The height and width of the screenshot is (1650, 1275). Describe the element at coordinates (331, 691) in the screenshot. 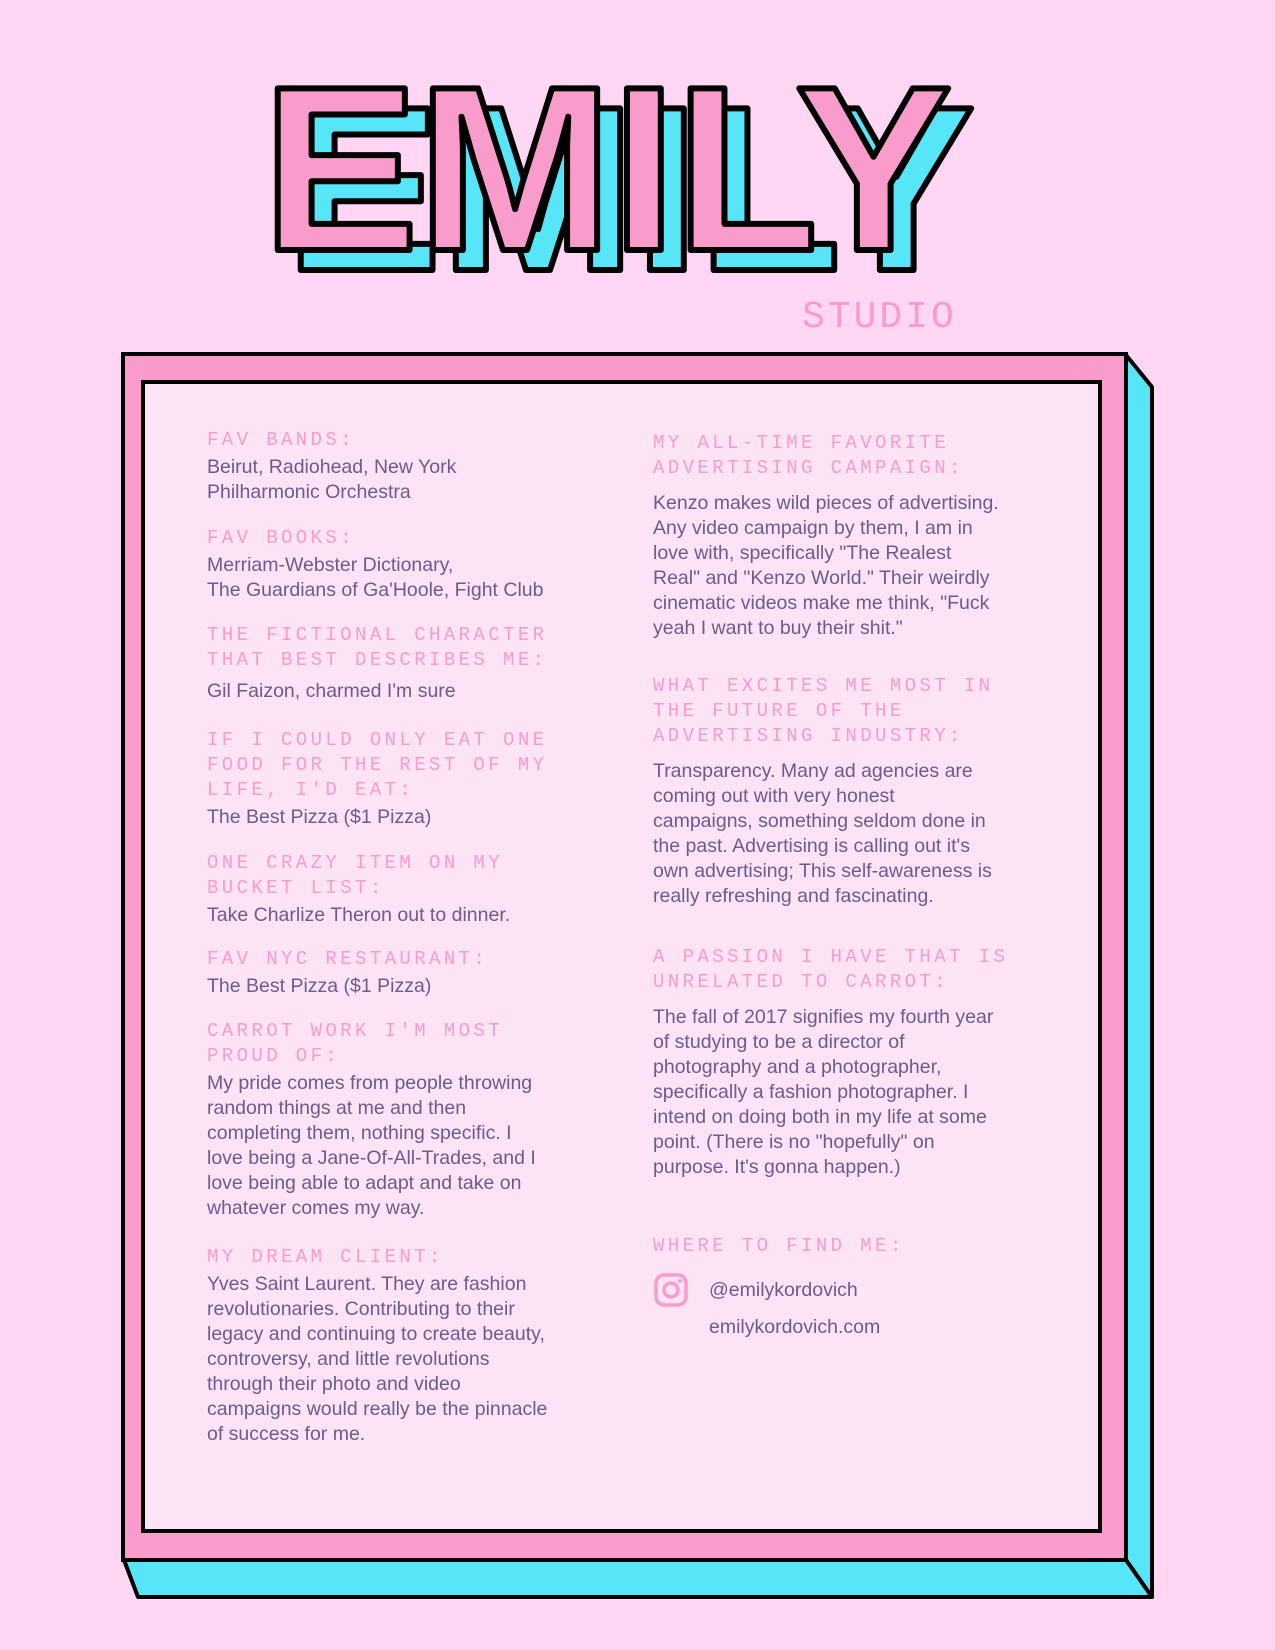

I see `section-body: Gil Faizon, charmed I'm sure` at that location.